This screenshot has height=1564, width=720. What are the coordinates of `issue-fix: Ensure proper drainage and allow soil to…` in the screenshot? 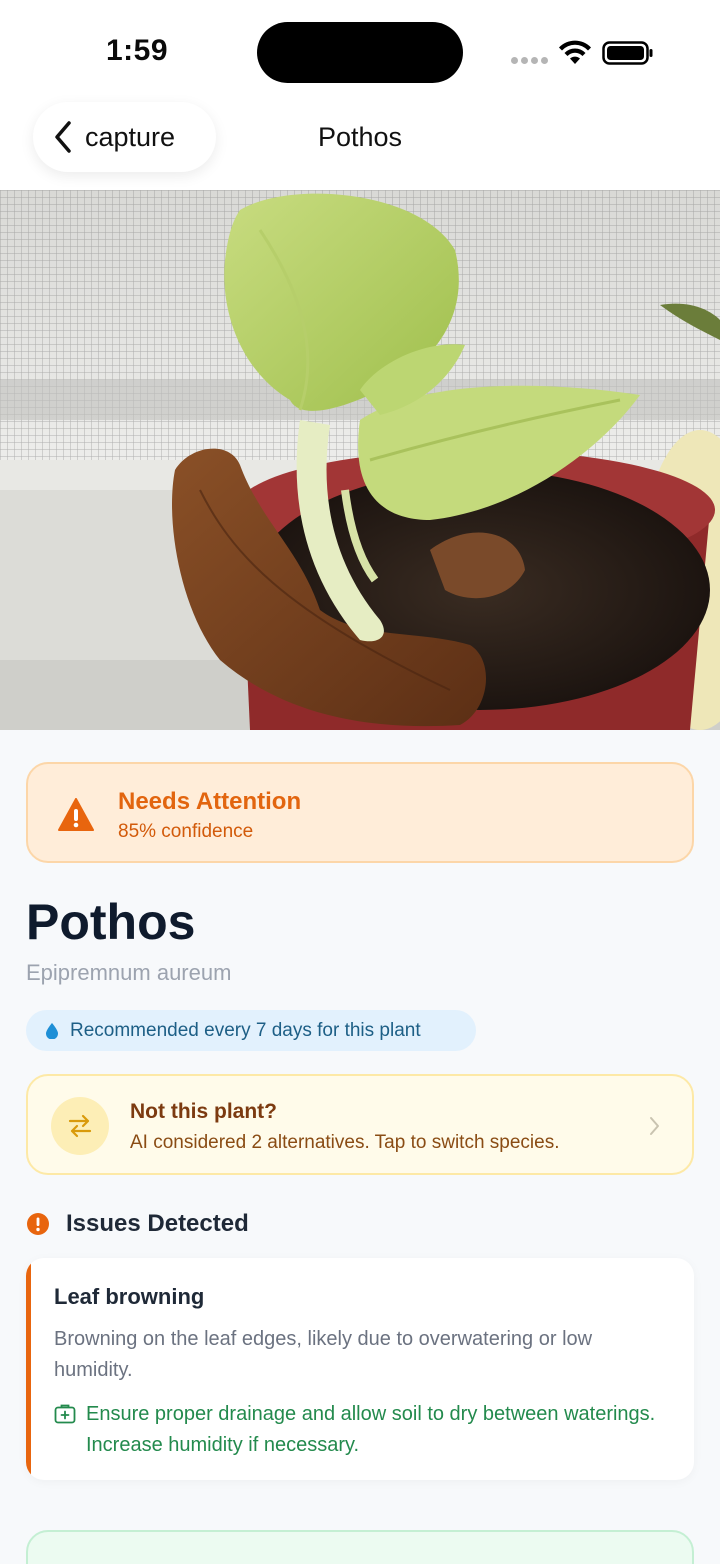 It's located at (364, 1430).